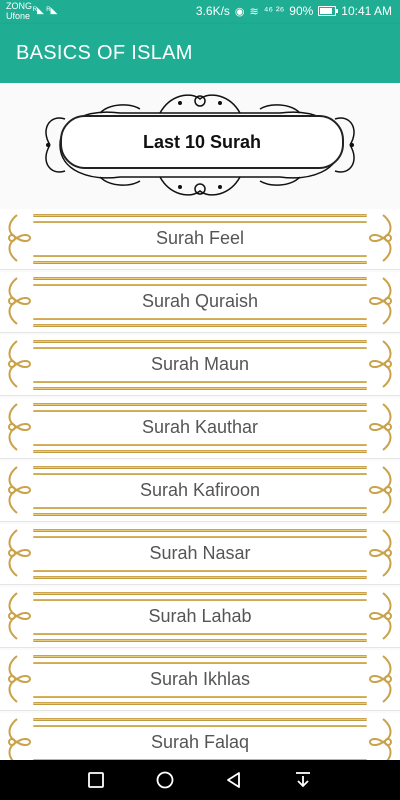 The width and height of the screenshot is (400, 800). I want to click on surah-label: Surah Falaq, so click(200, 742).